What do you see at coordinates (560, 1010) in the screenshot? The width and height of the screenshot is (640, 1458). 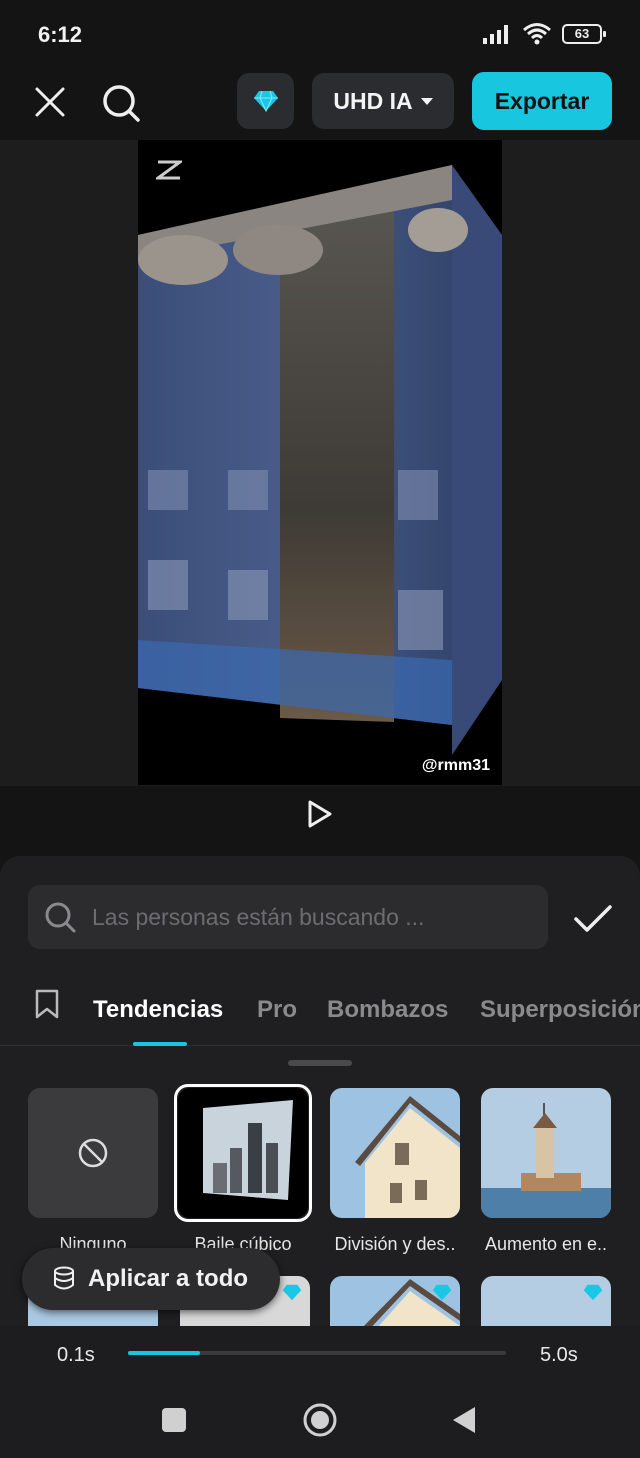 I see `tab-superposicion: Superposición` at bounding box center [560, 1010].